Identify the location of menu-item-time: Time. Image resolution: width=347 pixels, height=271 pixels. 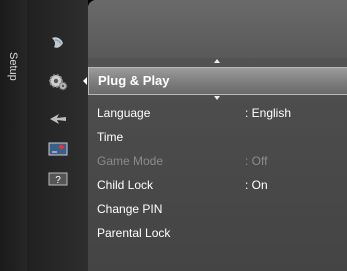
(110, 137).